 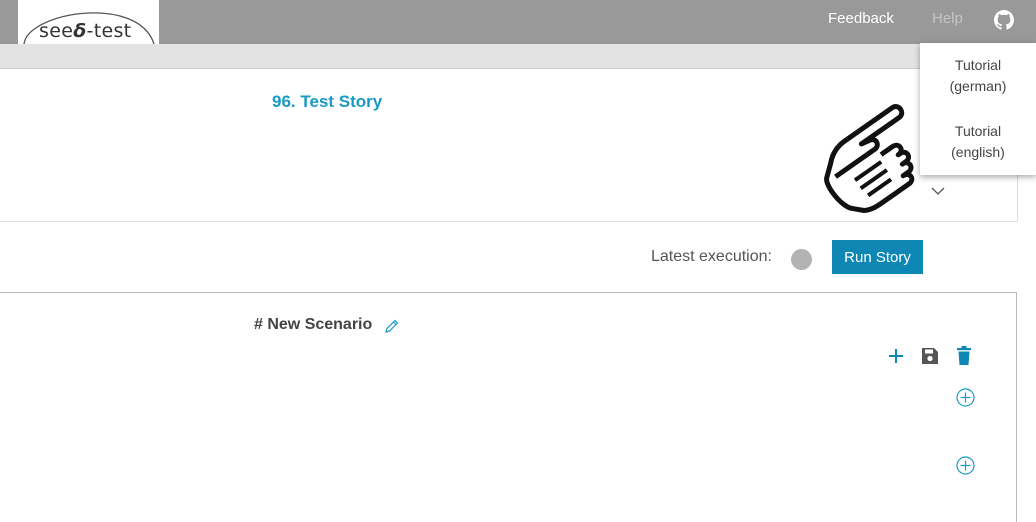 What do you see at coordinates (518, 56) in the screenshot?
I see `sub-header-bar` at bounding box center [518, 56].